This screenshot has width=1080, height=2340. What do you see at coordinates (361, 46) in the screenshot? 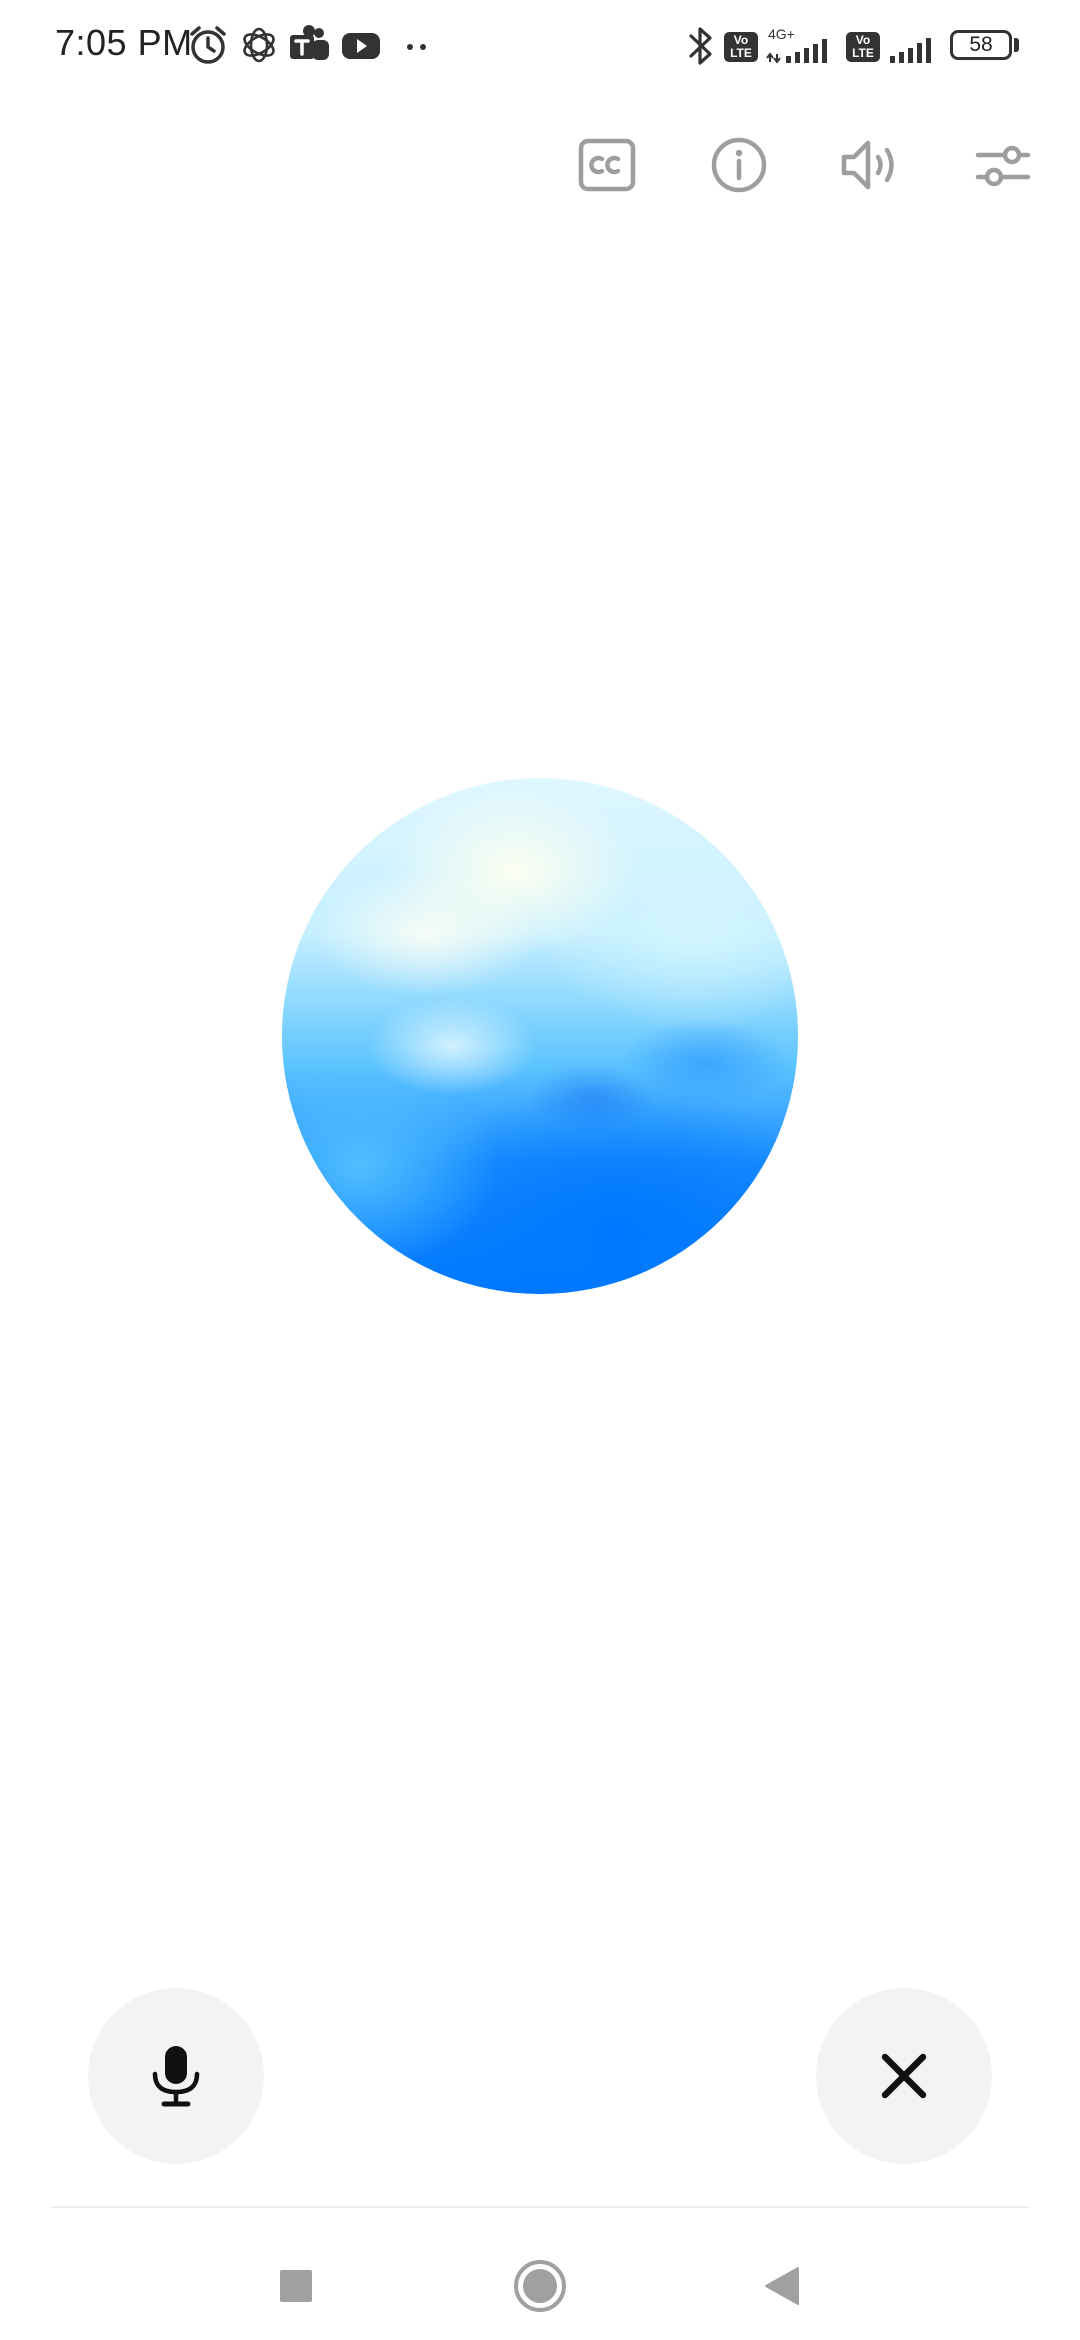
I see `youtube-icon` at bounding box center [361, 46].